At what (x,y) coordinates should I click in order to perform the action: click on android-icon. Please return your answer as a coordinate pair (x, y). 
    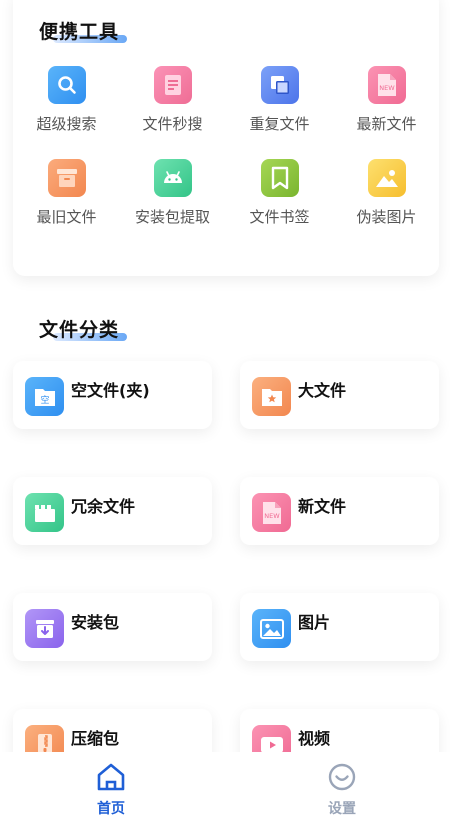
    Looking at the image, I should click on (172, 178).